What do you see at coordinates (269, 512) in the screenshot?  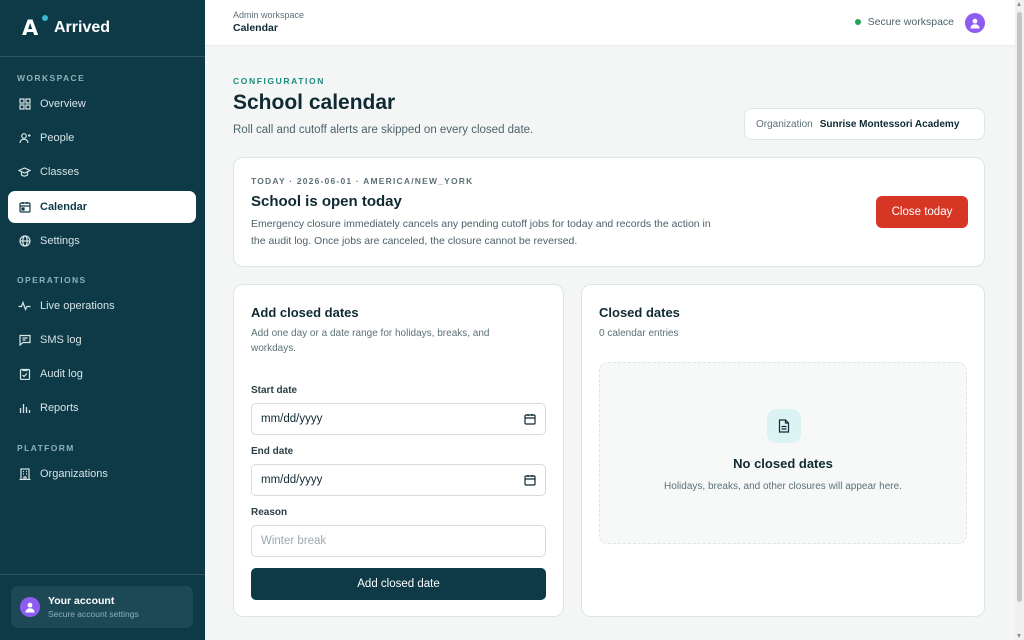 I see `reason-label: Reason` at bounding box center [269, 512].